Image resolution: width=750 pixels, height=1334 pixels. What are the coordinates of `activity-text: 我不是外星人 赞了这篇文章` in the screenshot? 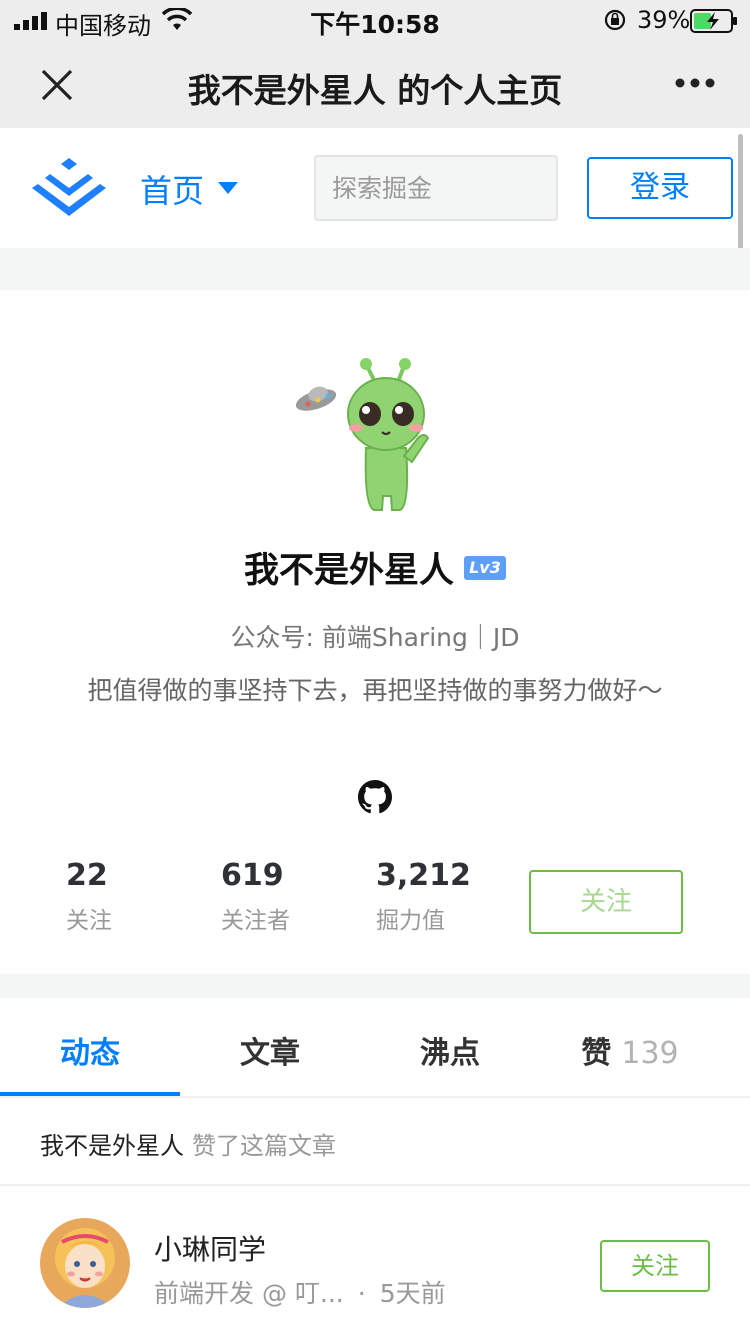 It's located at (188, 1143).